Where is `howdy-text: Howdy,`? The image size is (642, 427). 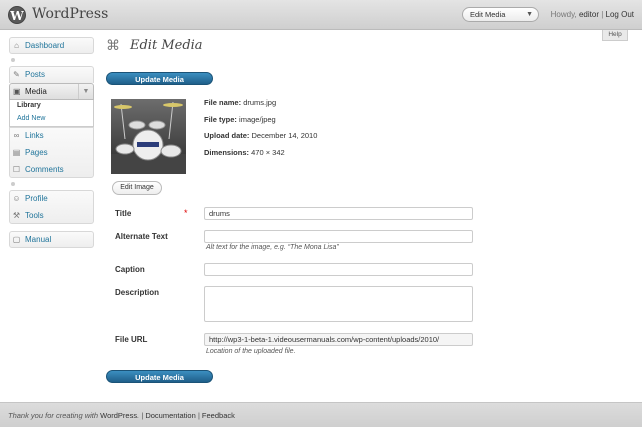
howdy-text: Howdy, is located at coordinates (563, 14).